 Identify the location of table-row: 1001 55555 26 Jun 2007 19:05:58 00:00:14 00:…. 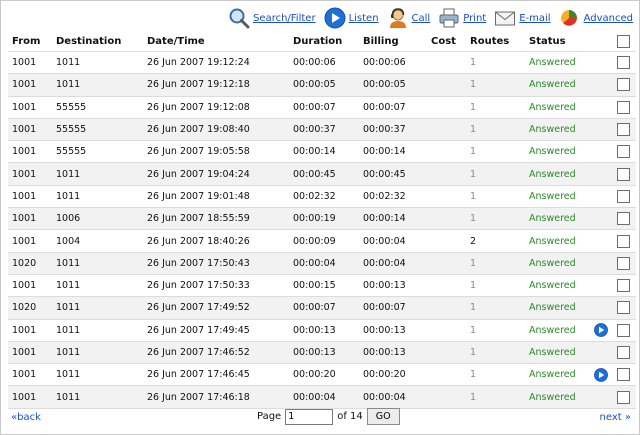
(322, 151).